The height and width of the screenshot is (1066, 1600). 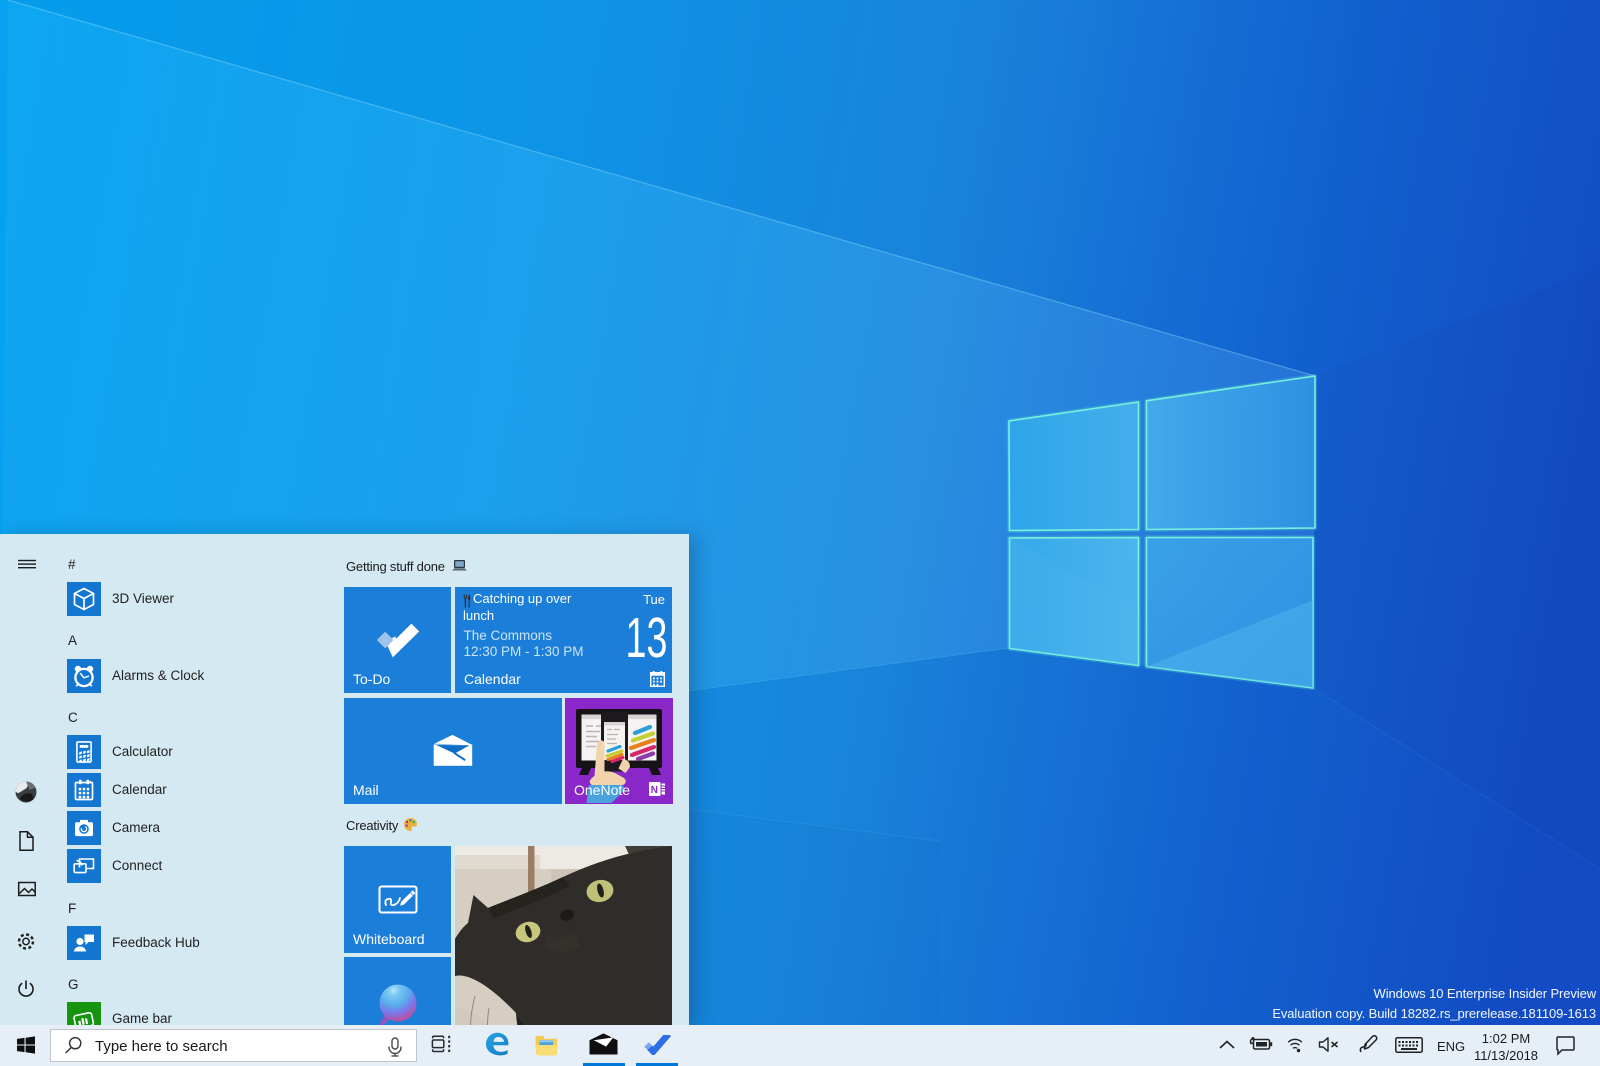 I want to click on svg-text: N, so click(x=654, y=790).